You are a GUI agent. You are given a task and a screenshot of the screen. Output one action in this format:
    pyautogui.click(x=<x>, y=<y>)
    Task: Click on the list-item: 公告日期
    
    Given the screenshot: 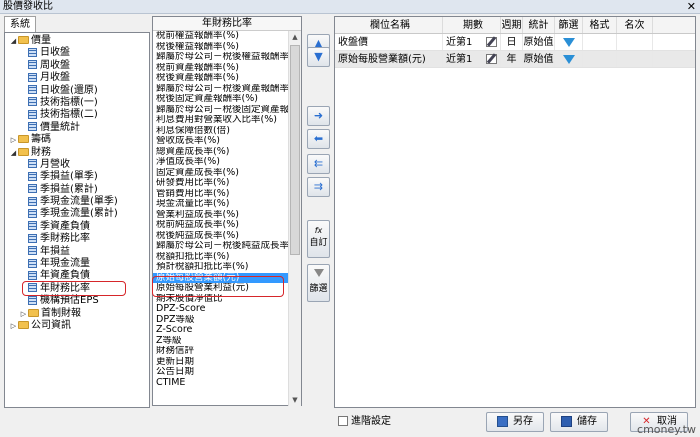 What is the action you would take?
    pyautogui.click(x=221, y=372)
    